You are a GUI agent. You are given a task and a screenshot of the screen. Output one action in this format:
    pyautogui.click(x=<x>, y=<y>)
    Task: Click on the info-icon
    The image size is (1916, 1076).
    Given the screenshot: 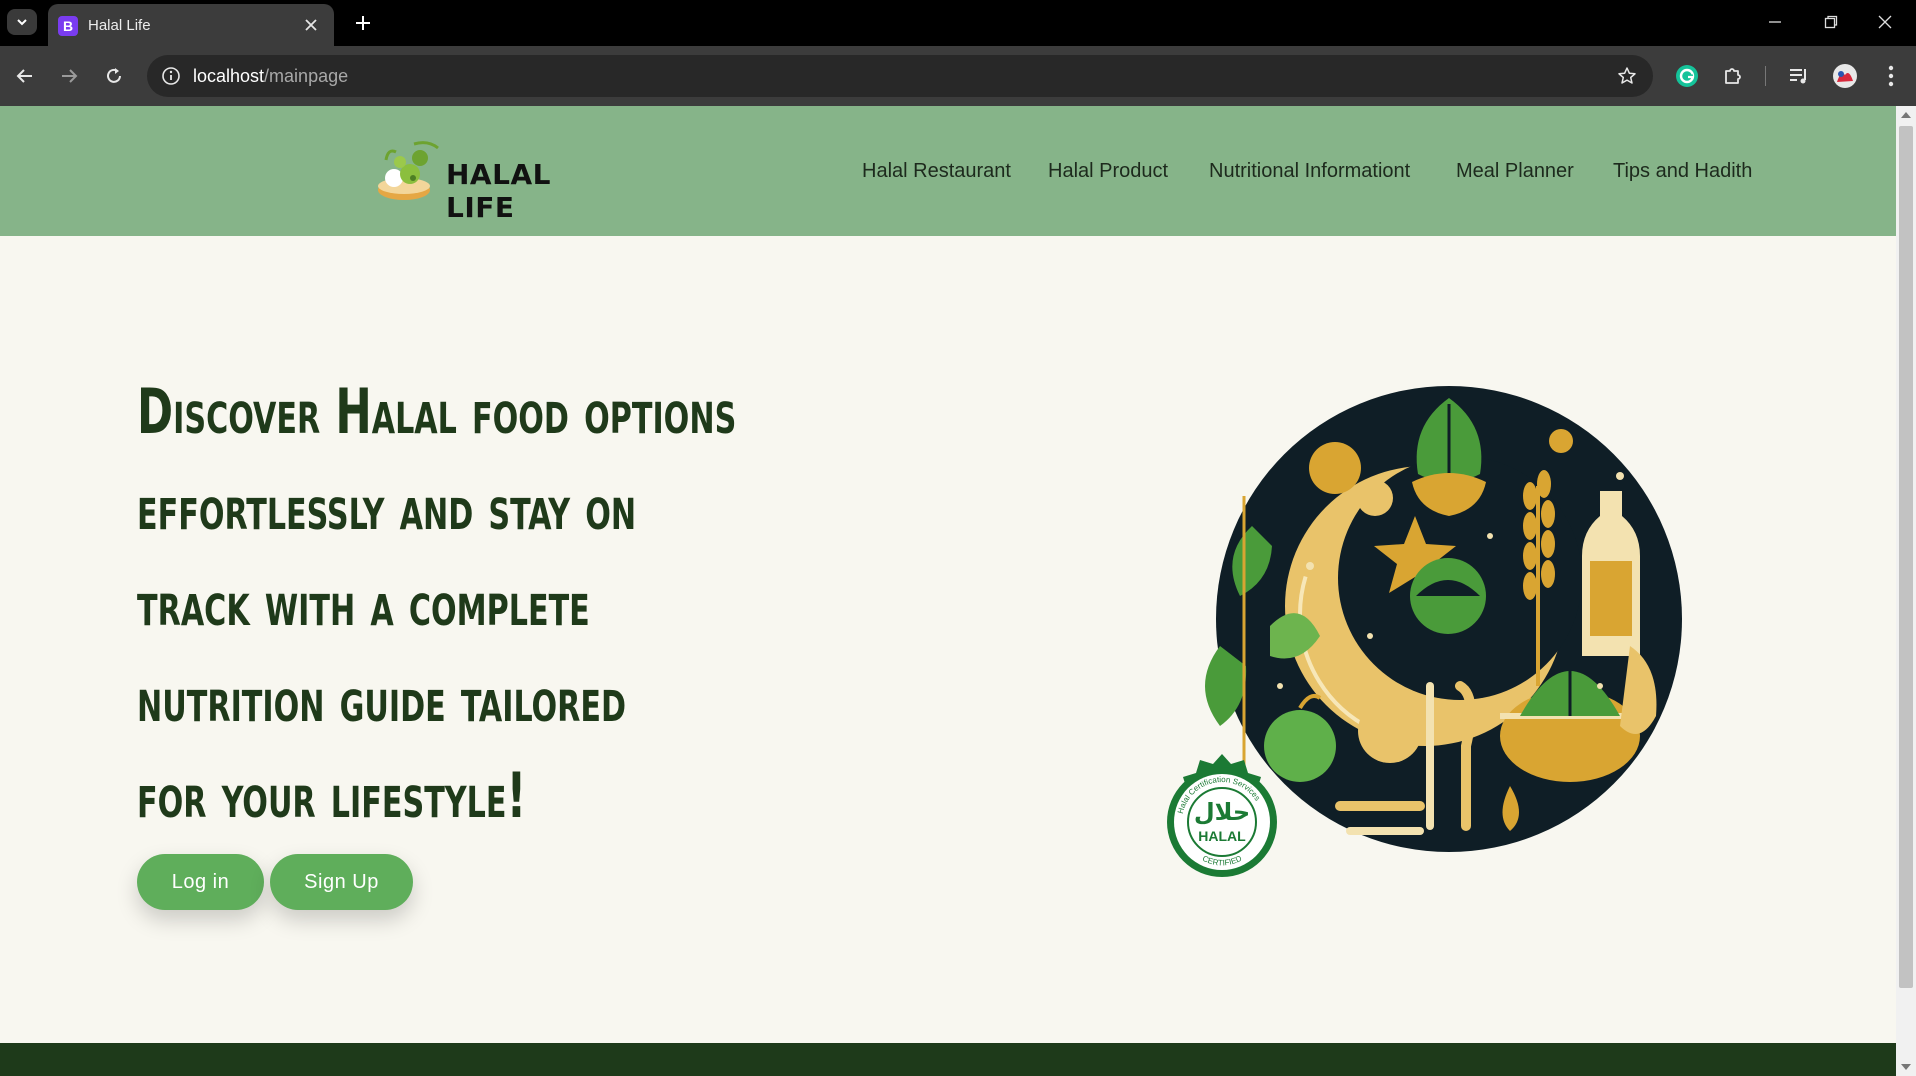 What is the action you would take?
    pyautogui.click(x=171, y=76)
    